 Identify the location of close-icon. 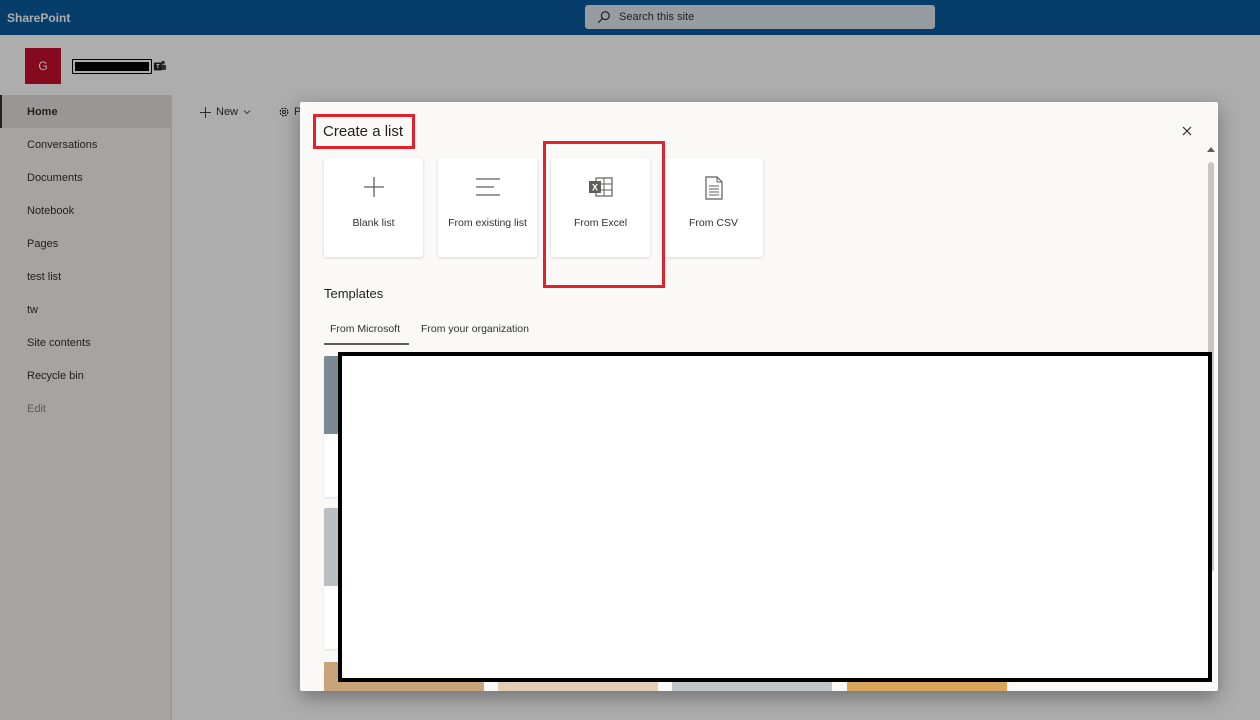
(1187, 131).